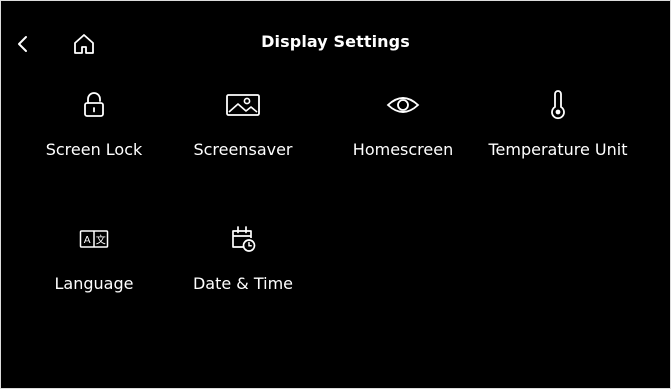 The height and width of the screenshot is (389, 671). What do you see at coordinates (243, 105) in the screenshot?
I see `image-icon` at bounding box center [243, 105].